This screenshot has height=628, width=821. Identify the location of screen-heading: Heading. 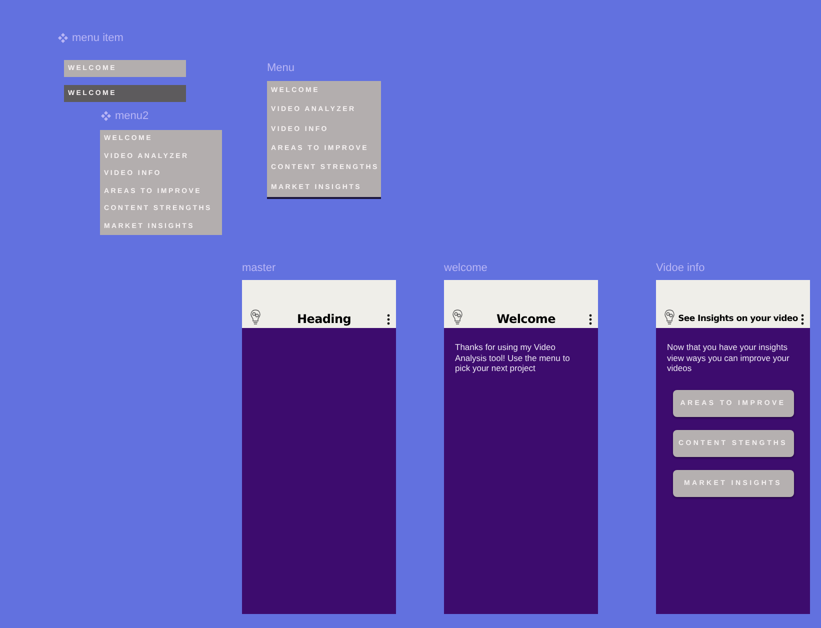
(324, 319).